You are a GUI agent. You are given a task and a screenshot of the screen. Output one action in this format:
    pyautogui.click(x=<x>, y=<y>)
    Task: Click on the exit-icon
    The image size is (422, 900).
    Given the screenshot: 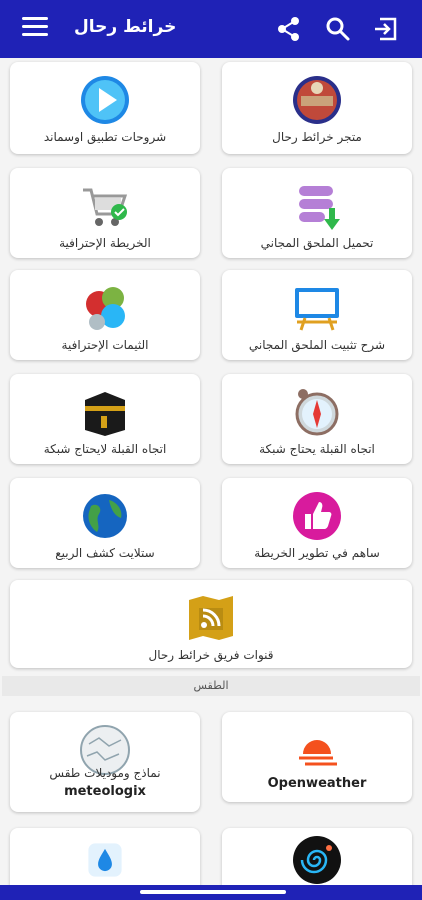 What is the action you would take?
    pyautogui.click(x=386, y=29)
    